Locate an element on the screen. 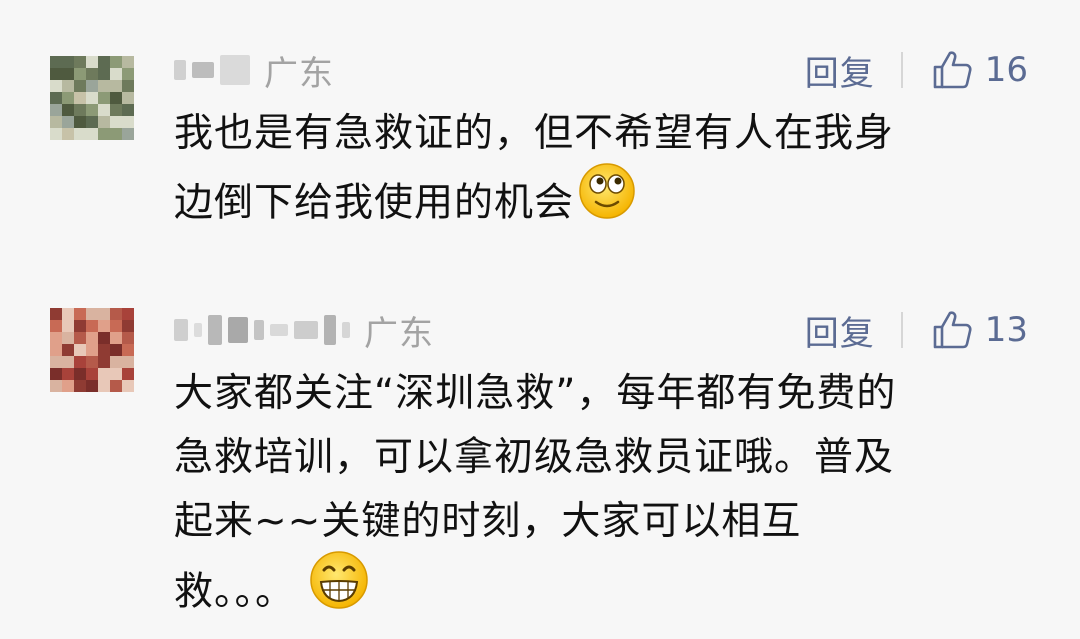  comment-text-line: 大家都关注“深圳急救”，每年都有免费的 is located at coordinates (535, 393).